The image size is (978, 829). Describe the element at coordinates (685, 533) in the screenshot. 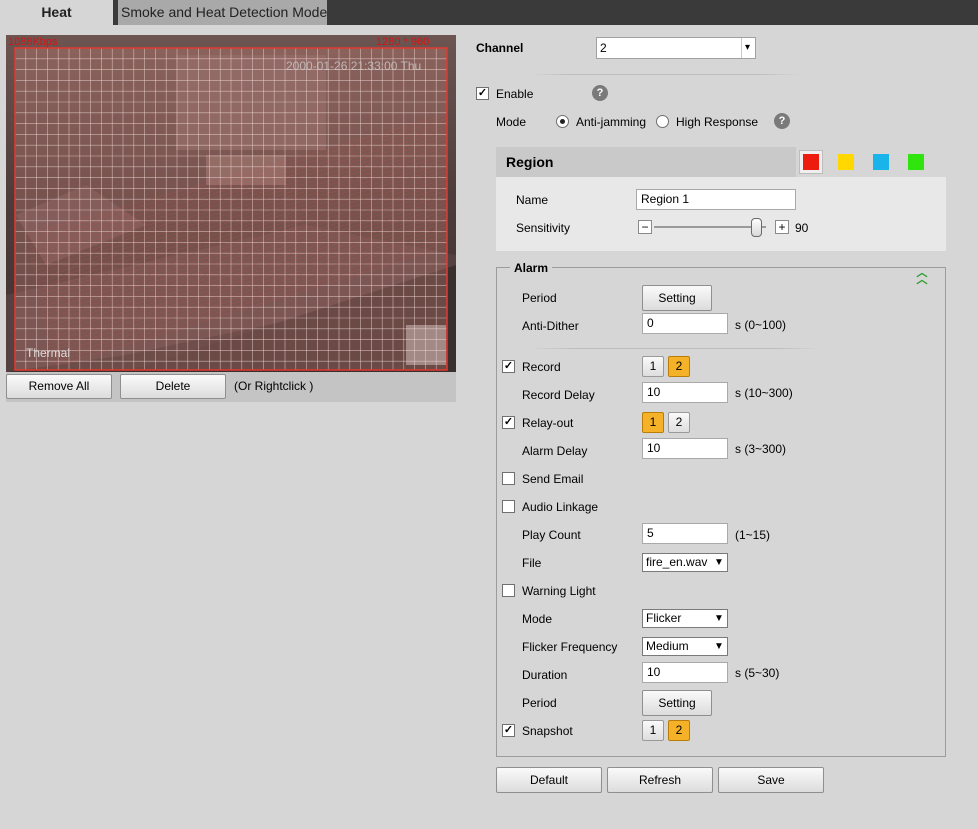

I see `play-count-input: 5` at that location.